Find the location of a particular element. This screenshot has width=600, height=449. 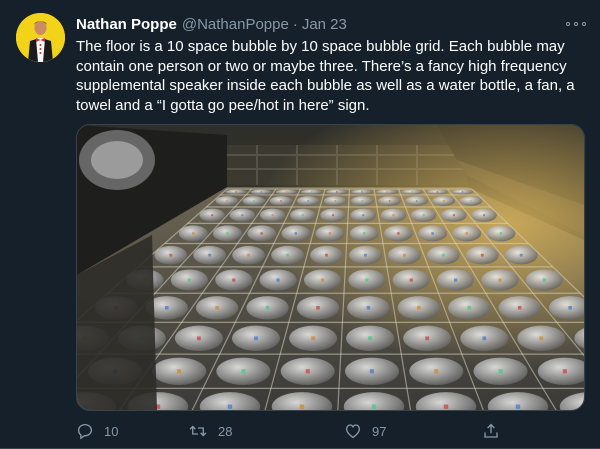

avatar is located at coordinates (40, 37).